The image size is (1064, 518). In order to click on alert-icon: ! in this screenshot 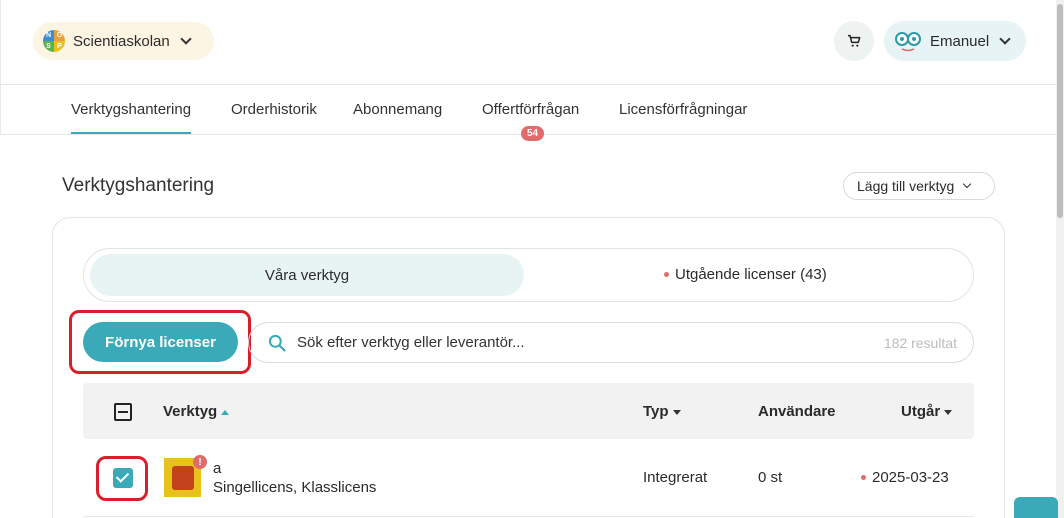, I will do `click(200, 462)`.